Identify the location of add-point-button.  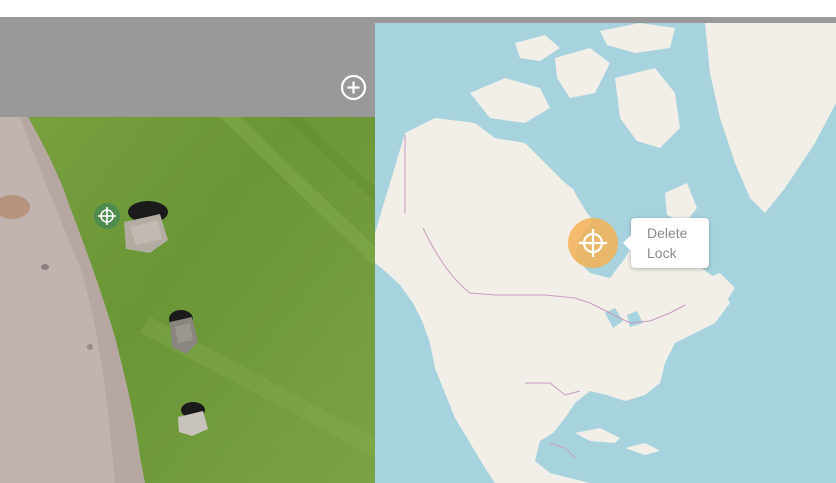
(353, 87).